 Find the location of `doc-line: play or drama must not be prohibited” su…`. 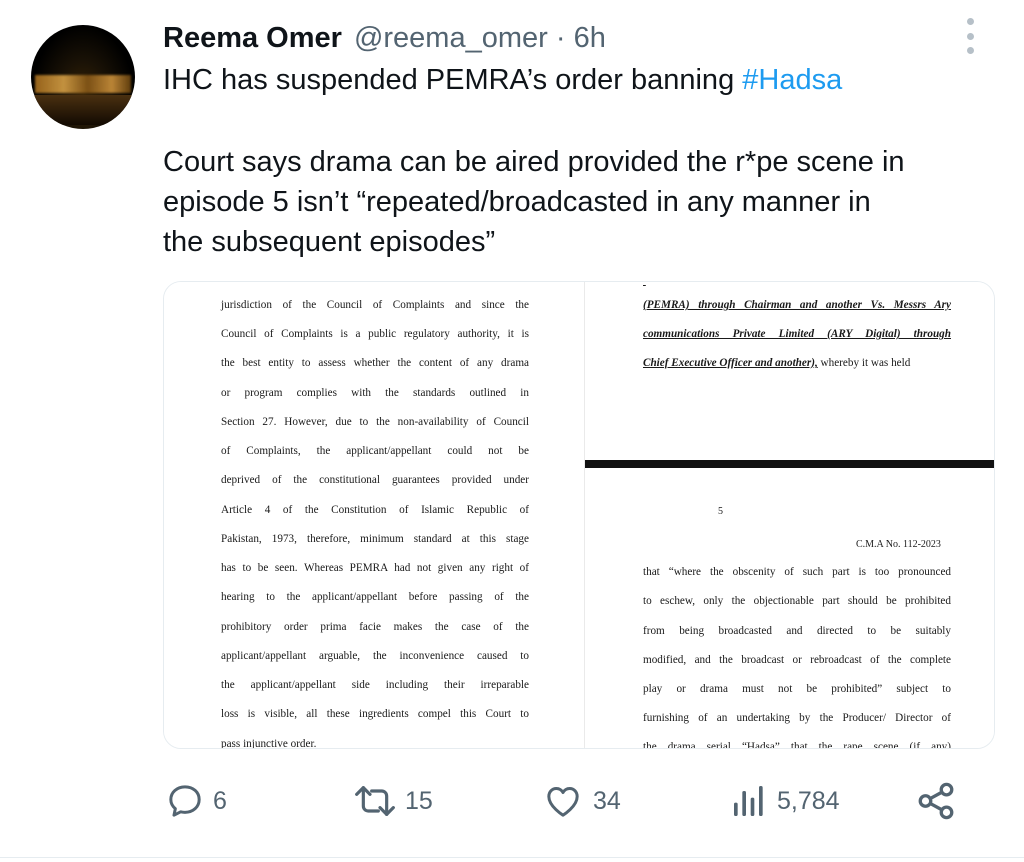

doc-line: play or drama must not be prohibited” su… is located at coordinates (797, 689).